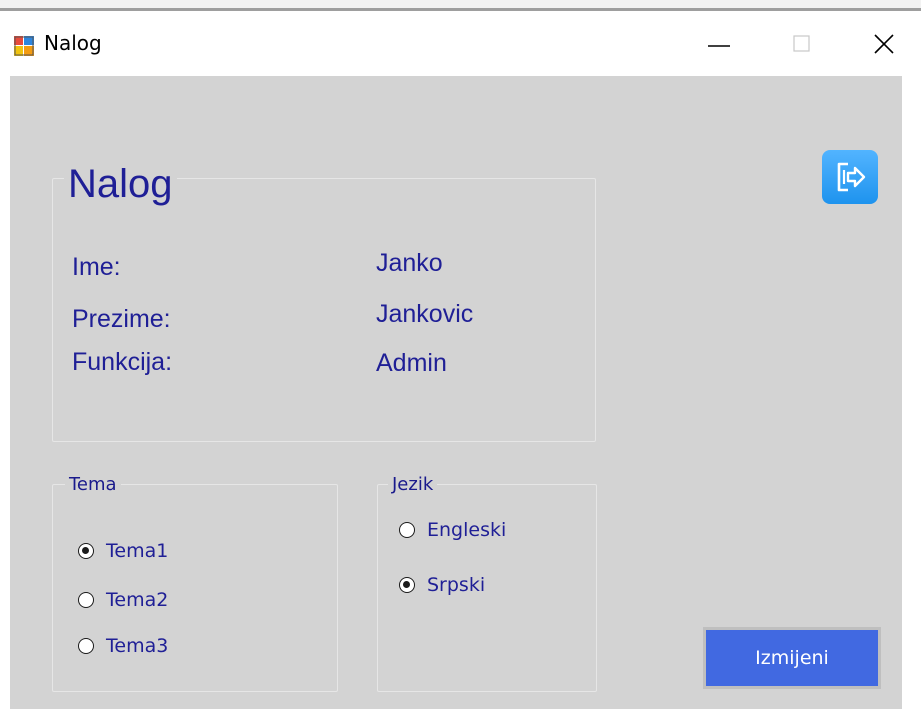 This screenshot has height=709, width=921. Describe the element at coordinates (96, 267) in the screenshot. I see `field-label-ime: Ime:` at that location.